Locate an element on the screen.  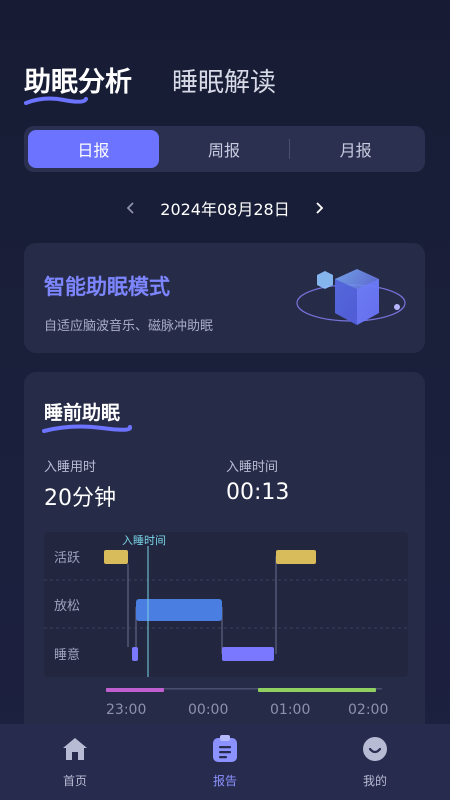
level-label-relaxed: 放松 is located at coordinates (67, 606).